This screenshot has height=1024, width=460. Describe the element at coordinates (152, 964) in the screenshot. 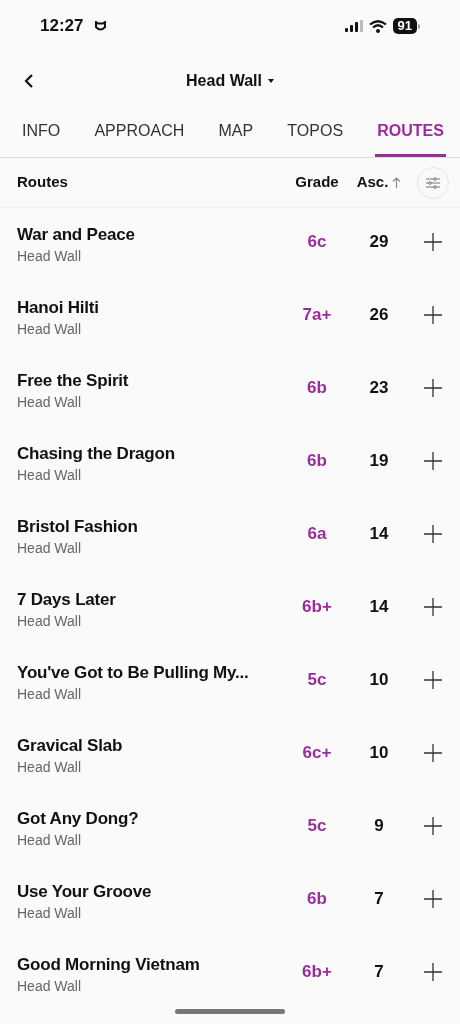

I see `route-name: Good Morning Vietnam` at that location.